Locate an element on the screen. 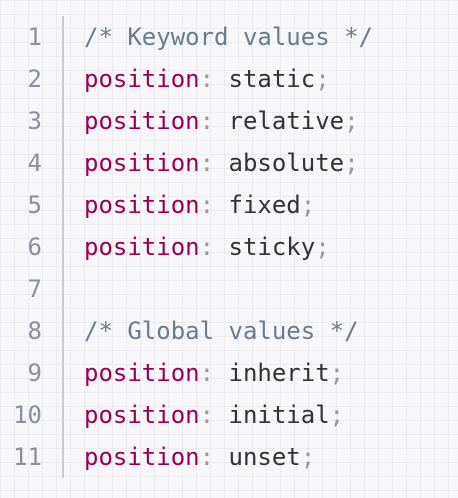 The height and width of the screenshot is (498, 458). property-value: absolute is located at coordinates (279, 163).